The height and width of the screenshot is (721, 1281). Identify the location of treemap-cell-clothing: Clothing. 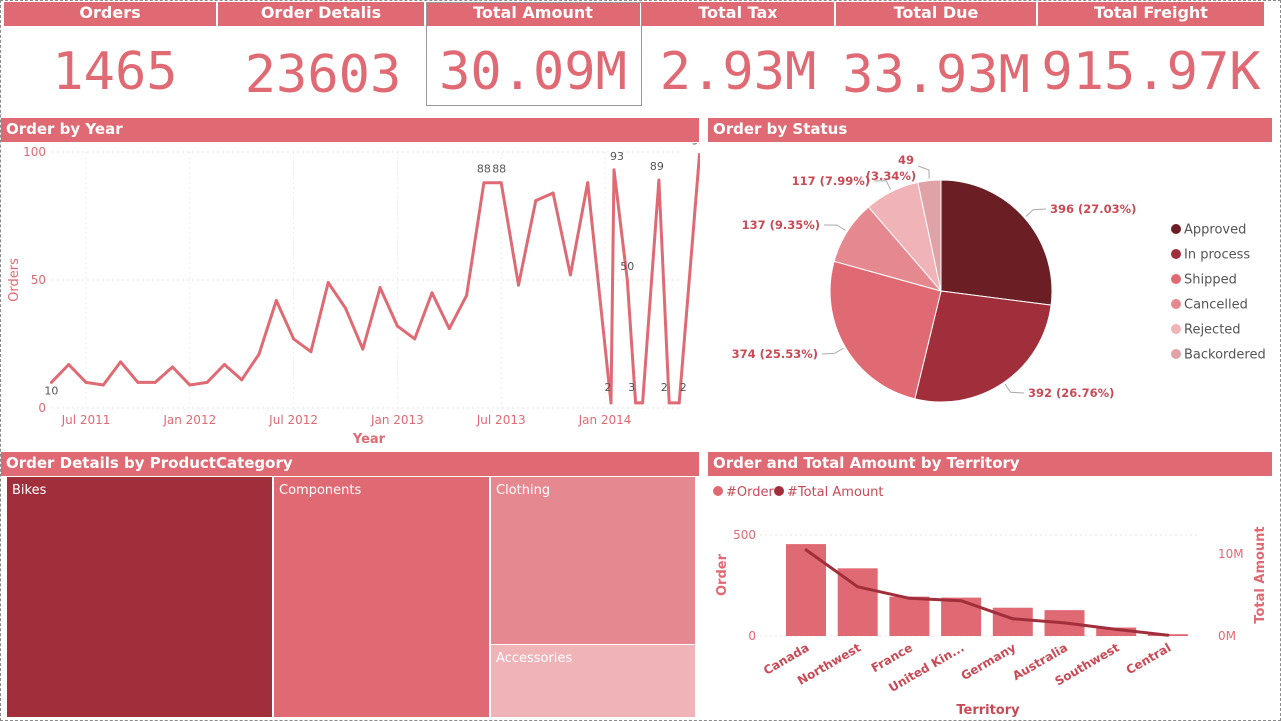
(593, 560).